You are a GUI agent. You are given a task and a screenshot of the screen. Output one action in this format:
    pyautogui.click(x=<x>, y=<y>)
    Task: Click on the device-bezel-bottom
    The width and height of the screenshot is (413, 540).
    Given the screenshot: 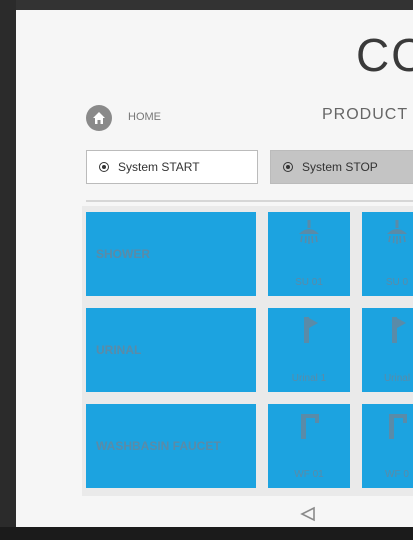 What is the action you would take?
    pyautogui.click(x=206, y=533)
    